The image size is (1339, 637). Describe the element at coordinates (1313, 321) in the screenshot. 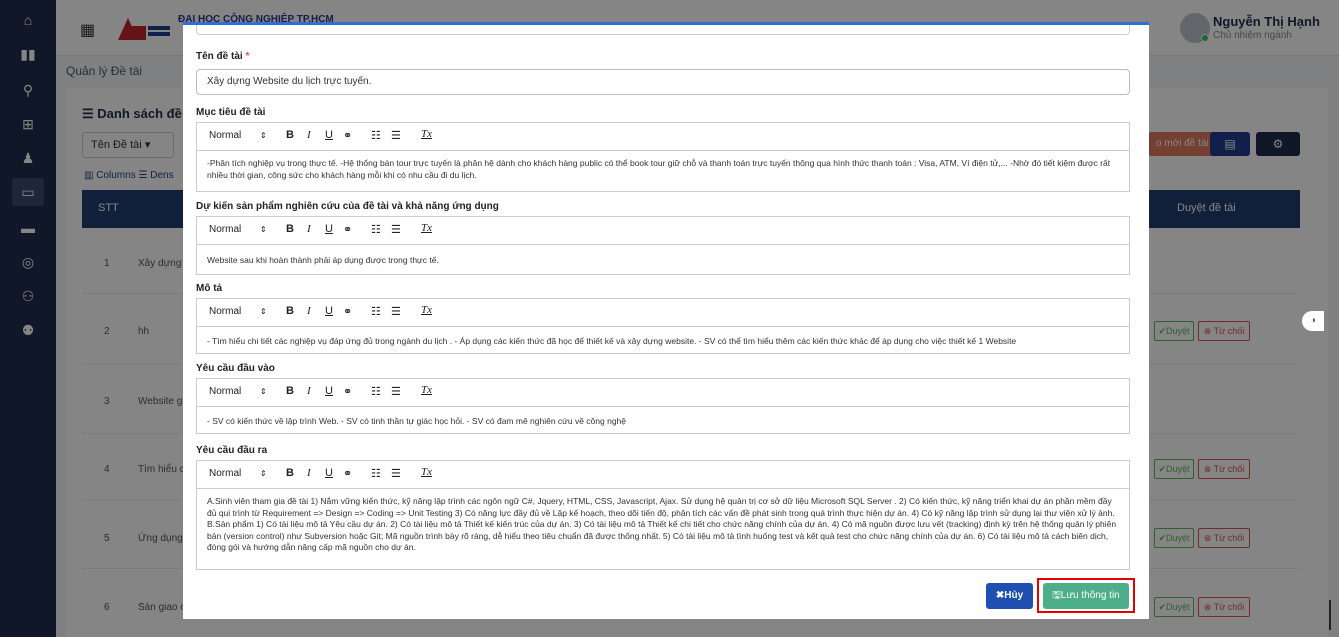

I see `accessibility-widget-icon: ◑` at that location.